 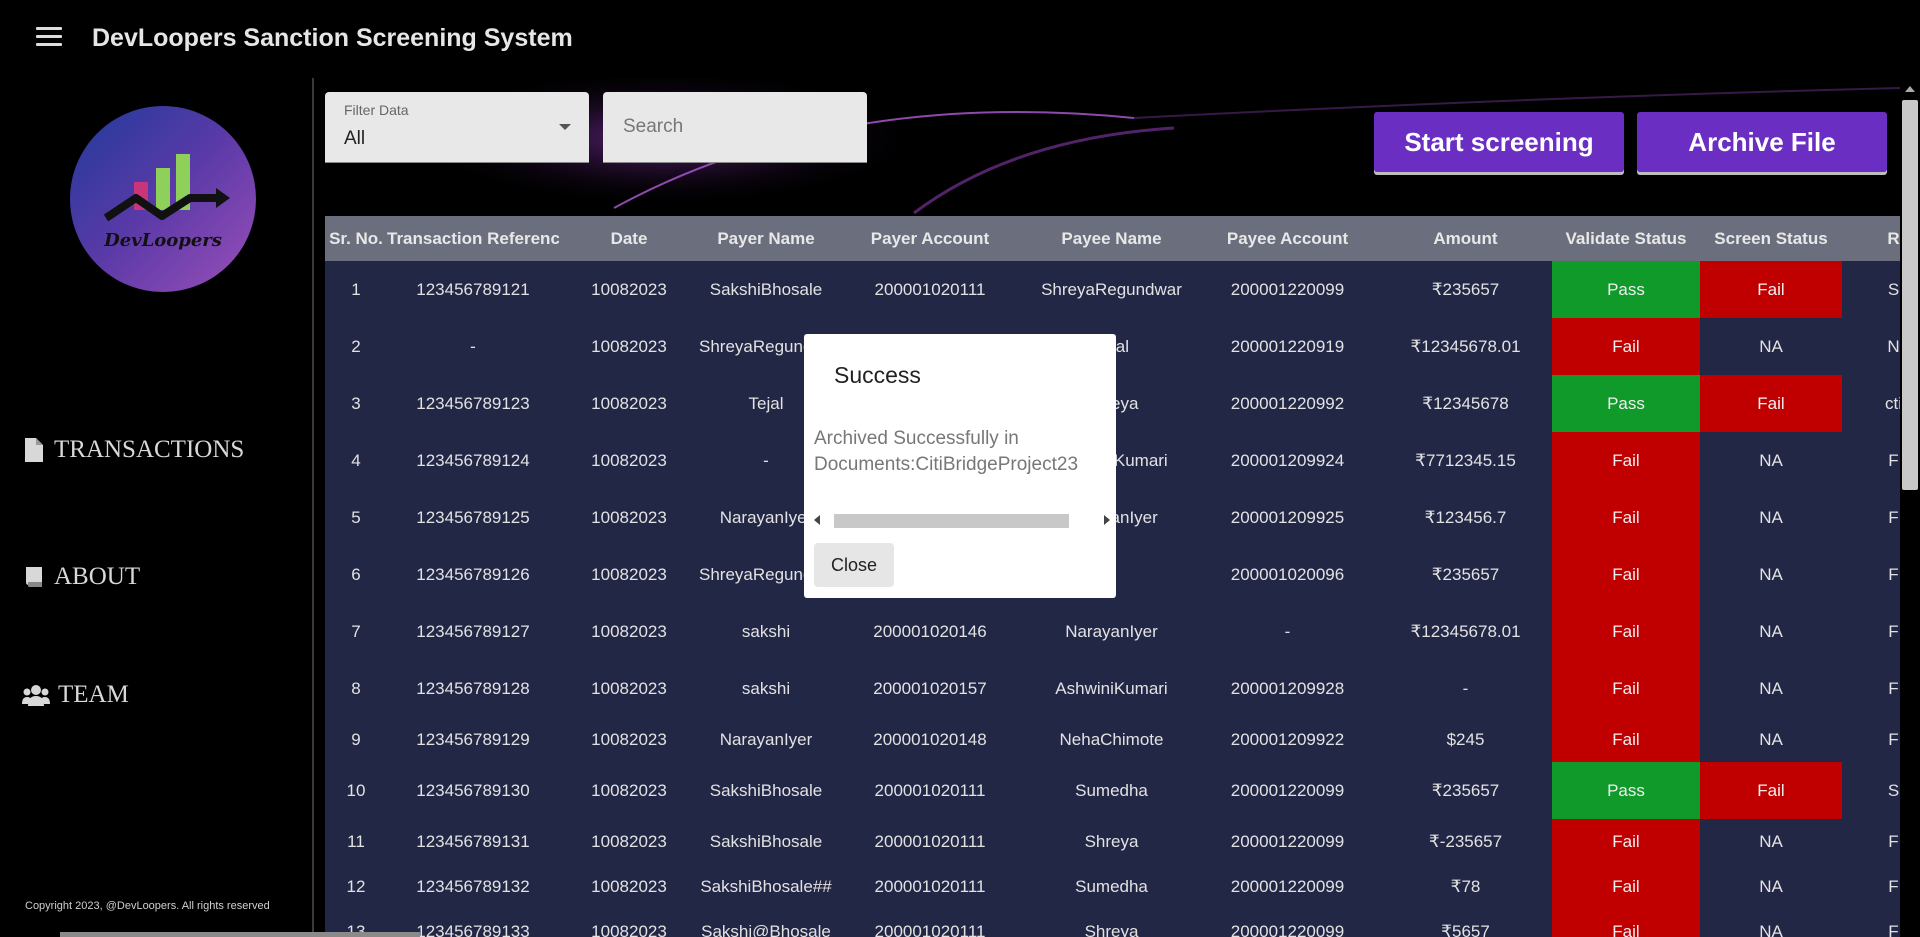 What do you see at coordinates (97, 576) in the screenshot?
I see `sidebar-item-label: ABOUT` at bounding box center [97, 576].